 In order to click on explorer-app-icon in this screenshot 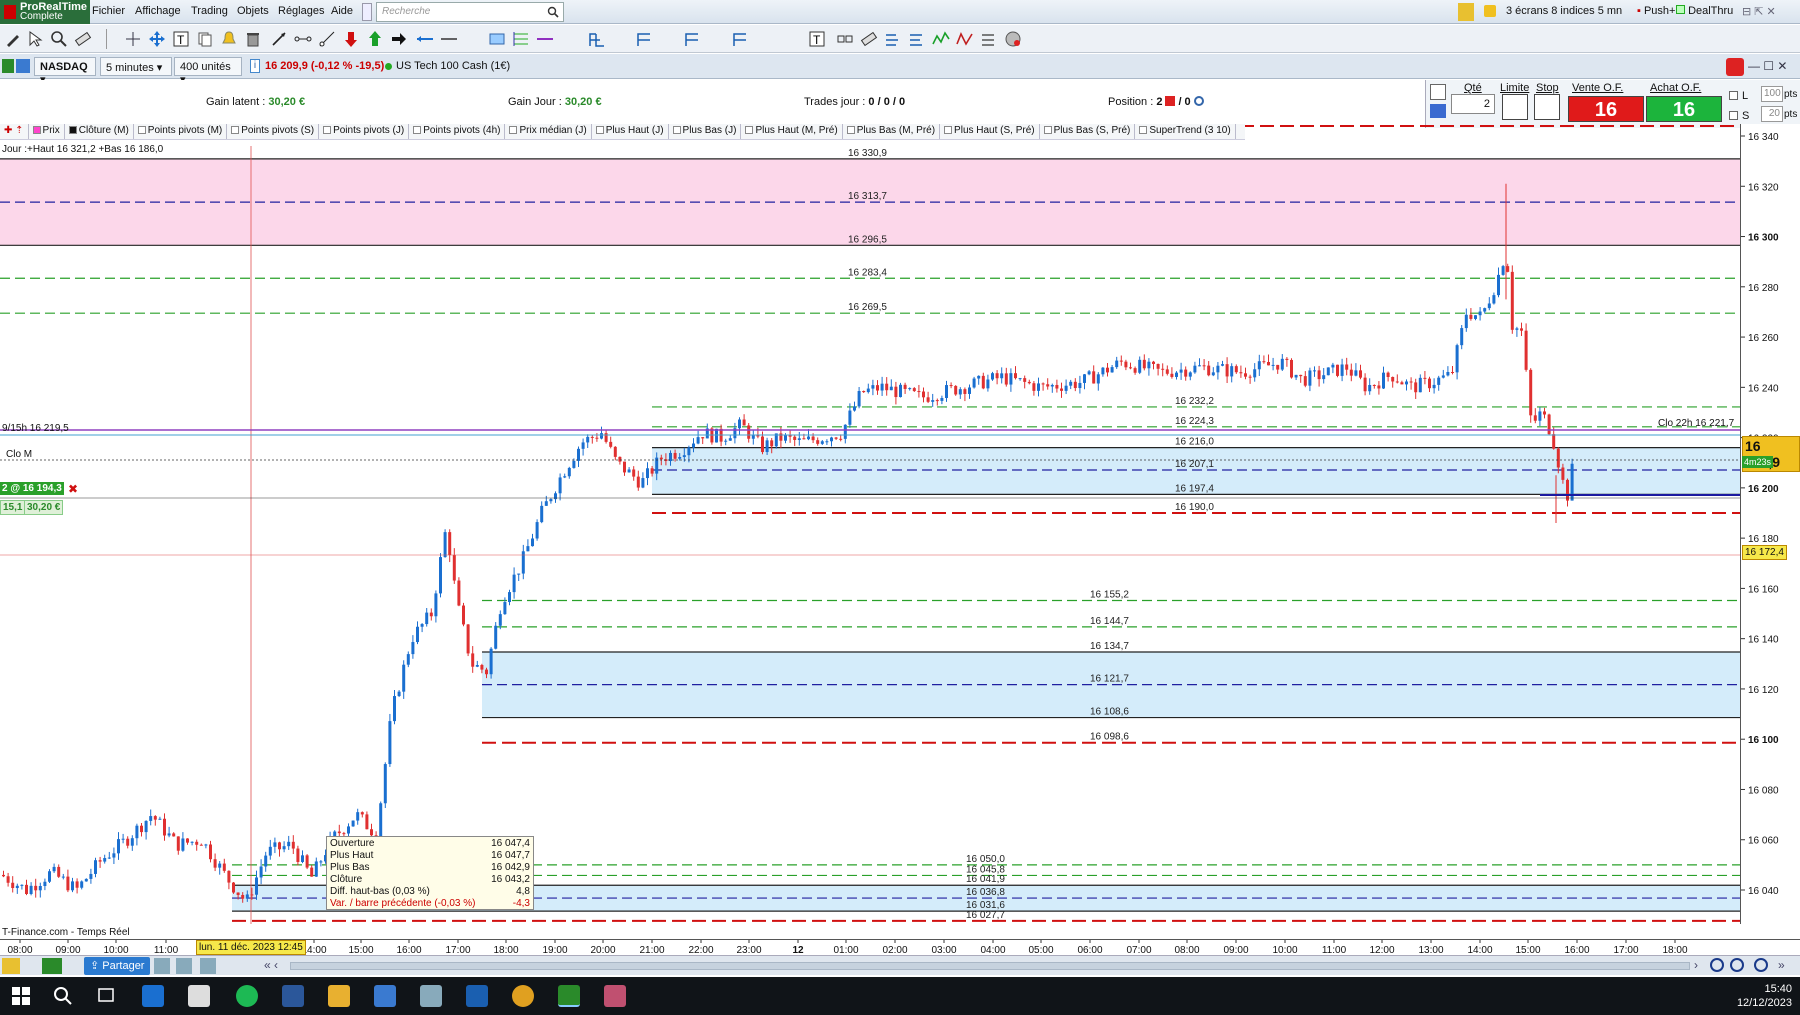, I will do `click(199, 996)`.